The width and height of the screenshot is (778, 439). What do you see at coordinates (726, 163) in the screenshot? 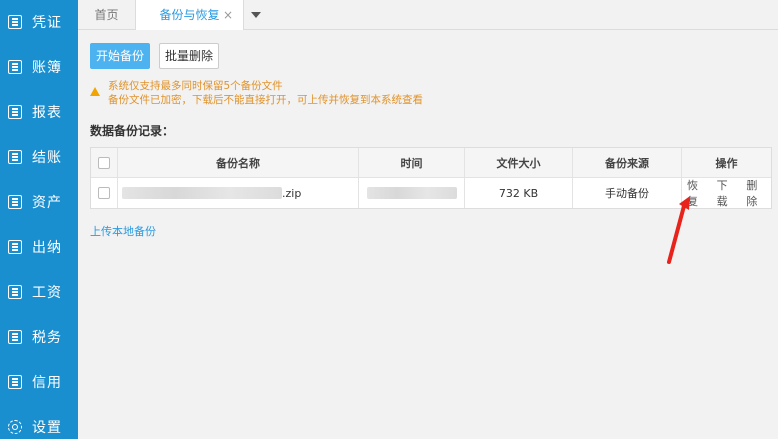
I see `column-header-ops: 操作` at bounding box center [726, 163].